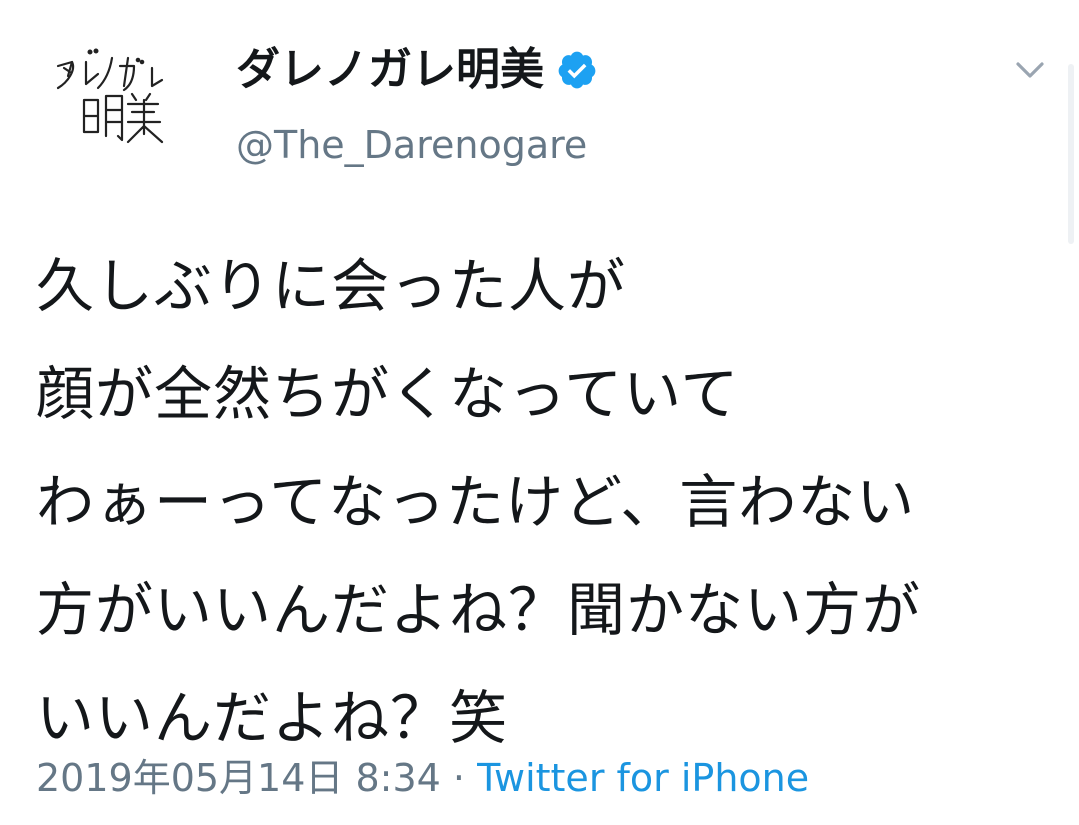 Image resolution: width=1079 pixels, height=825 pixels. I want to click on tweet-source-link: Twitter for iPhone, so click(643, 778).